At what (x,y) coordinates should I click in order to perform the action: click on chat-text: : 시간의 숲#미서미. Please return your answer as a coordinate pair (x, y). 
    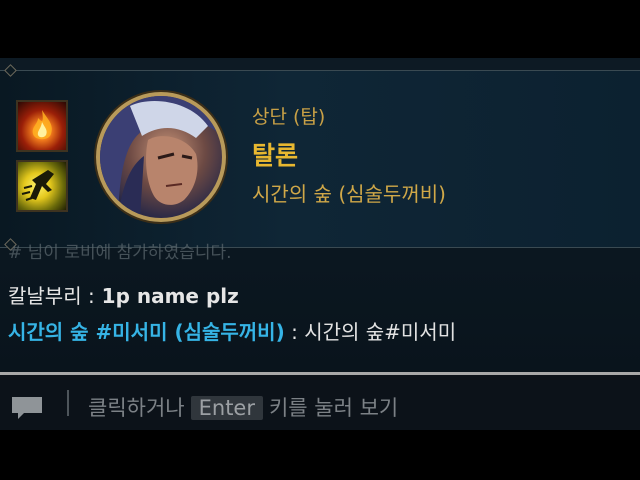
    Looking at the image, I should click on (370, 332).